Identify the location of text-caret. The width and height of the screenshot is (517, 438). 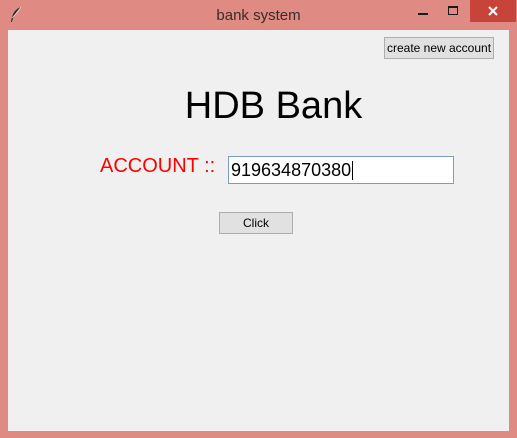
(353, 170).